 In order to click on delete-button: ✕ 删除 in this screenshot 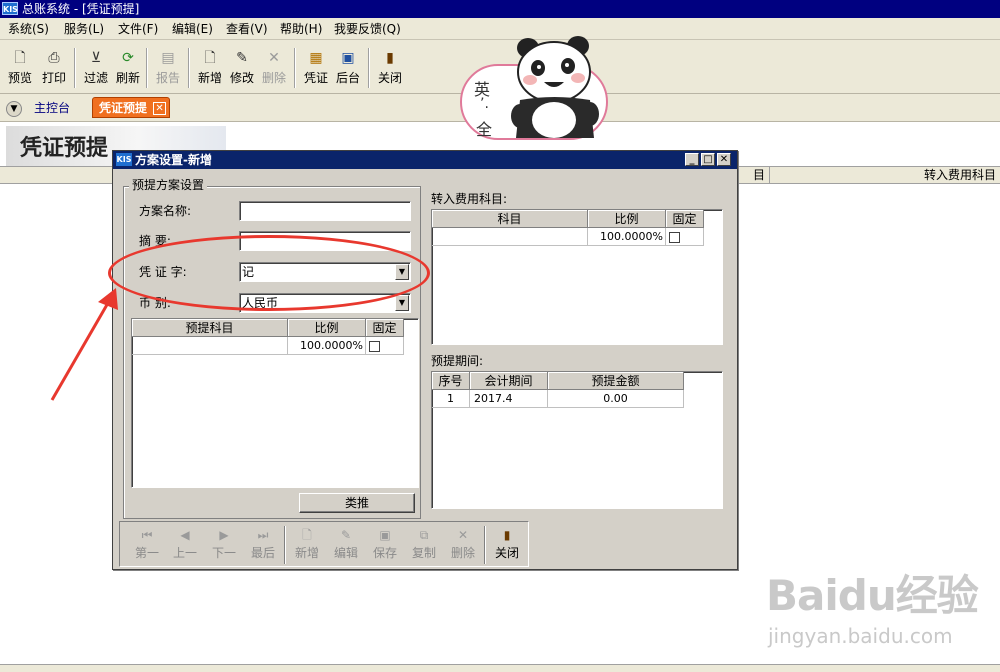, I will do `click(274, 68)`.